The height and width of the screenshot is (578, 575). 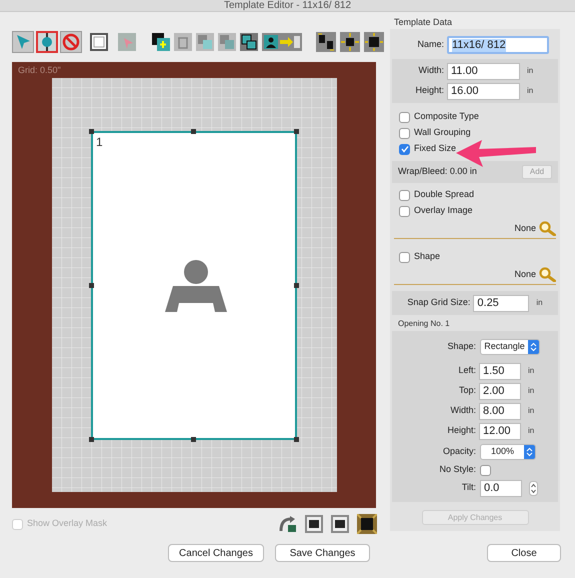 What do you see at coordinates (501, 303) in the screenshot?
I see `text-field: 0.25` at bounding box center [501, 303].